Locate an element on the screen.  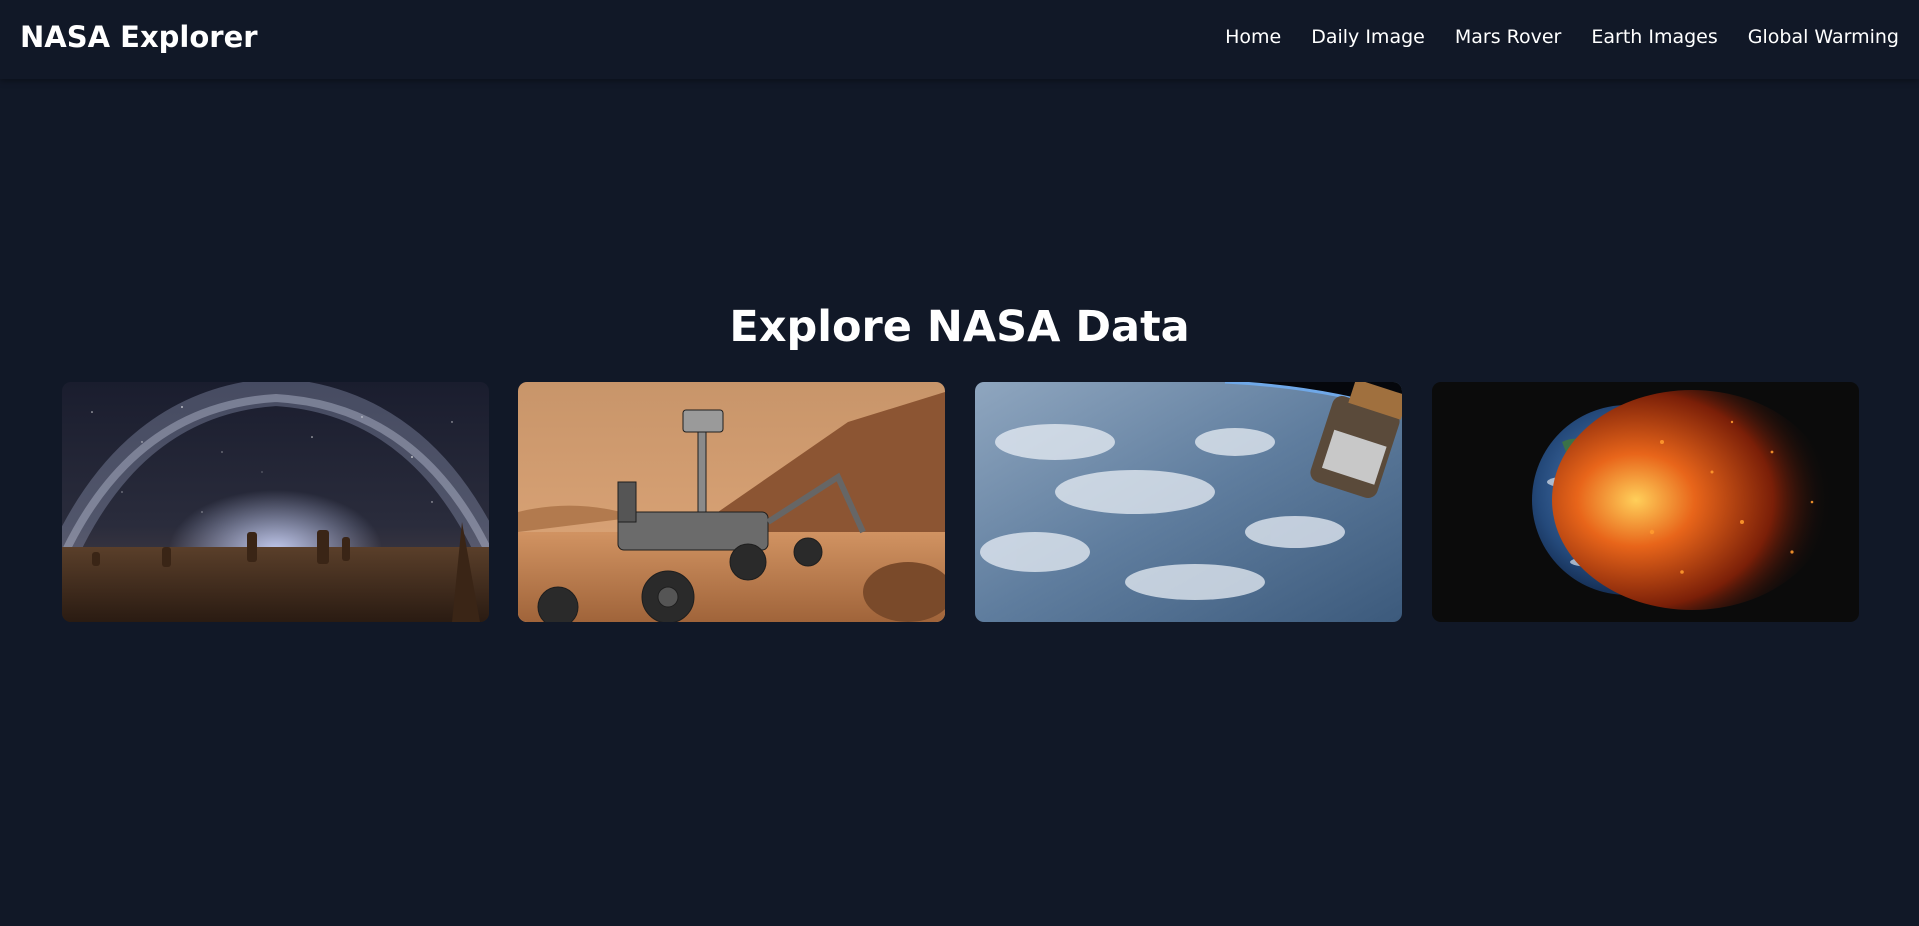
burning-earth-image is located at coordinates (1645, 502).